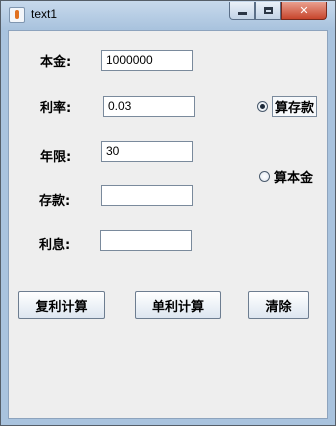 Image resolution: width=336 pixels, height=426 pixels. I want to click on interest-input, so click(146, 240).